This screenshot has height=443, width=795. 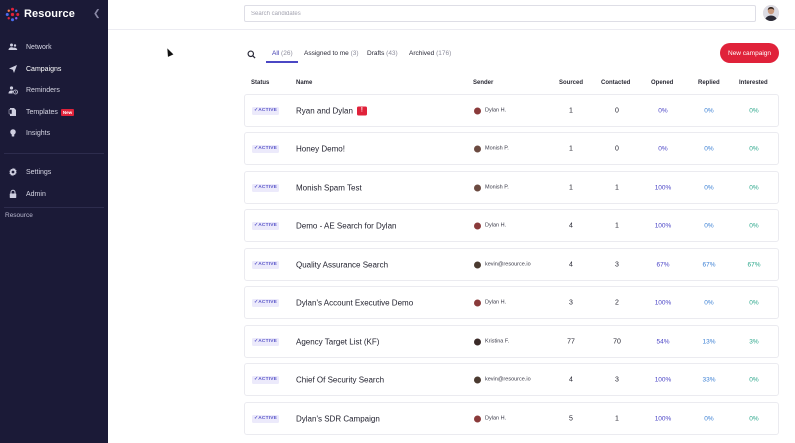 I want to click on sourced-count: 5, so click(x=571, y=418).